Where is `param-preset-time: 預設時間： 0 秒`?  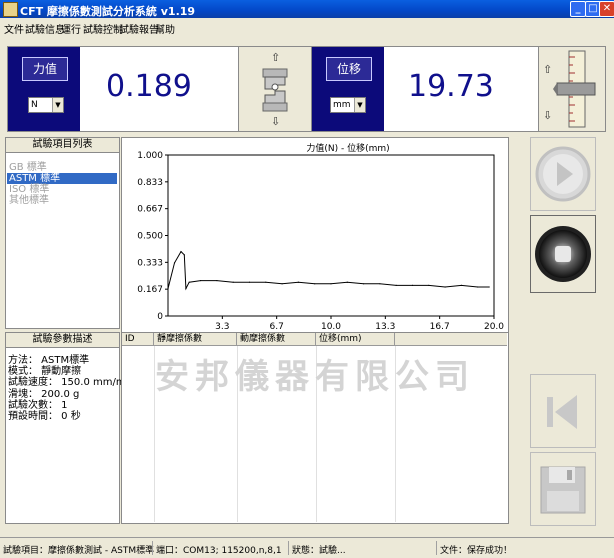 param-preset-time: 預設時間： 0 秒 is located at coordinates (44, 416).